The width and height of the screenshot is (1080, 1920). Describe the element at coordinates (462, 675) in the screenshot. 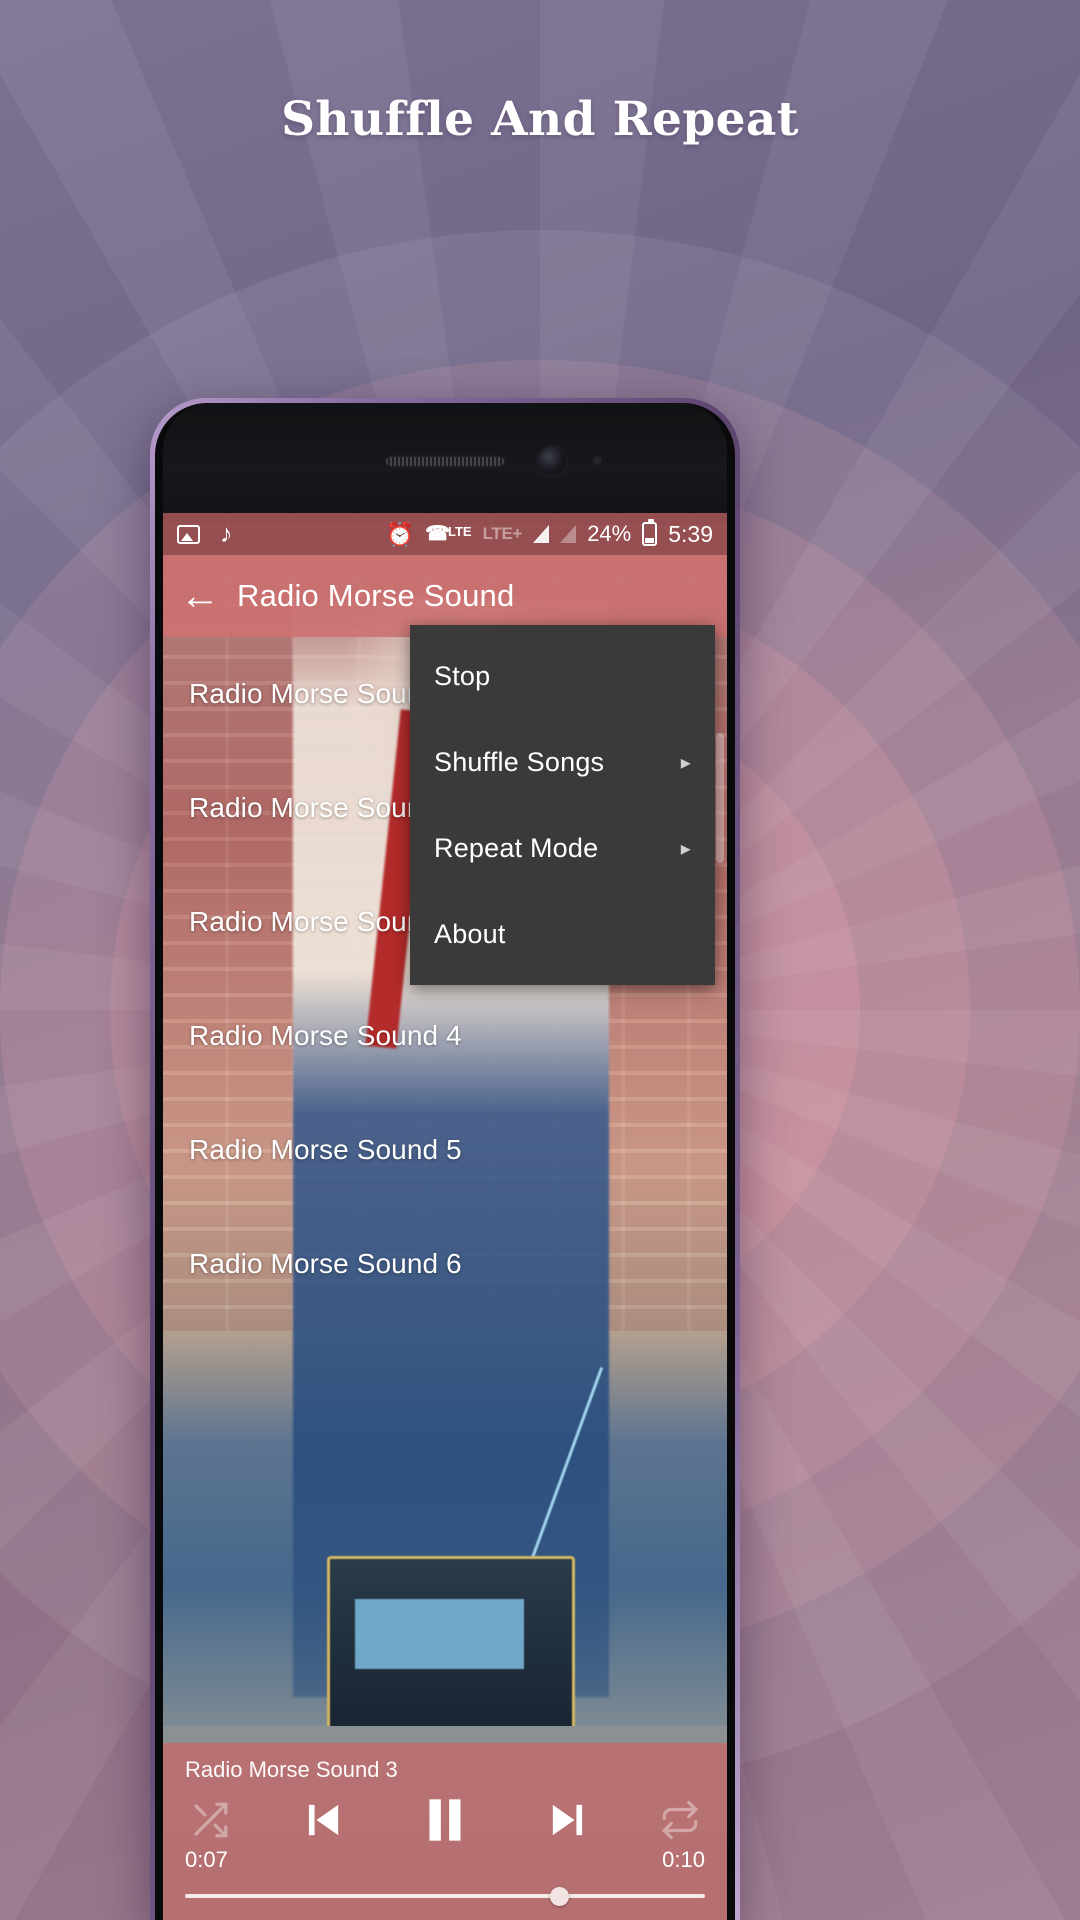

I see `menu-item-label: Stop` at that location.